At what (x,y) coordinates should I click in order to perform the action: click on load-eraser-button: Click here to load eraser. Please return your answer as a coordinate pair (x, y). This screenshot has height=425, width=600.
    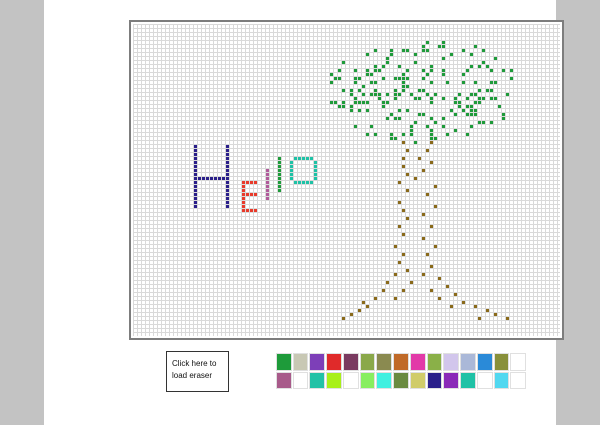
    Looking at the image, I should click on (197, 371).